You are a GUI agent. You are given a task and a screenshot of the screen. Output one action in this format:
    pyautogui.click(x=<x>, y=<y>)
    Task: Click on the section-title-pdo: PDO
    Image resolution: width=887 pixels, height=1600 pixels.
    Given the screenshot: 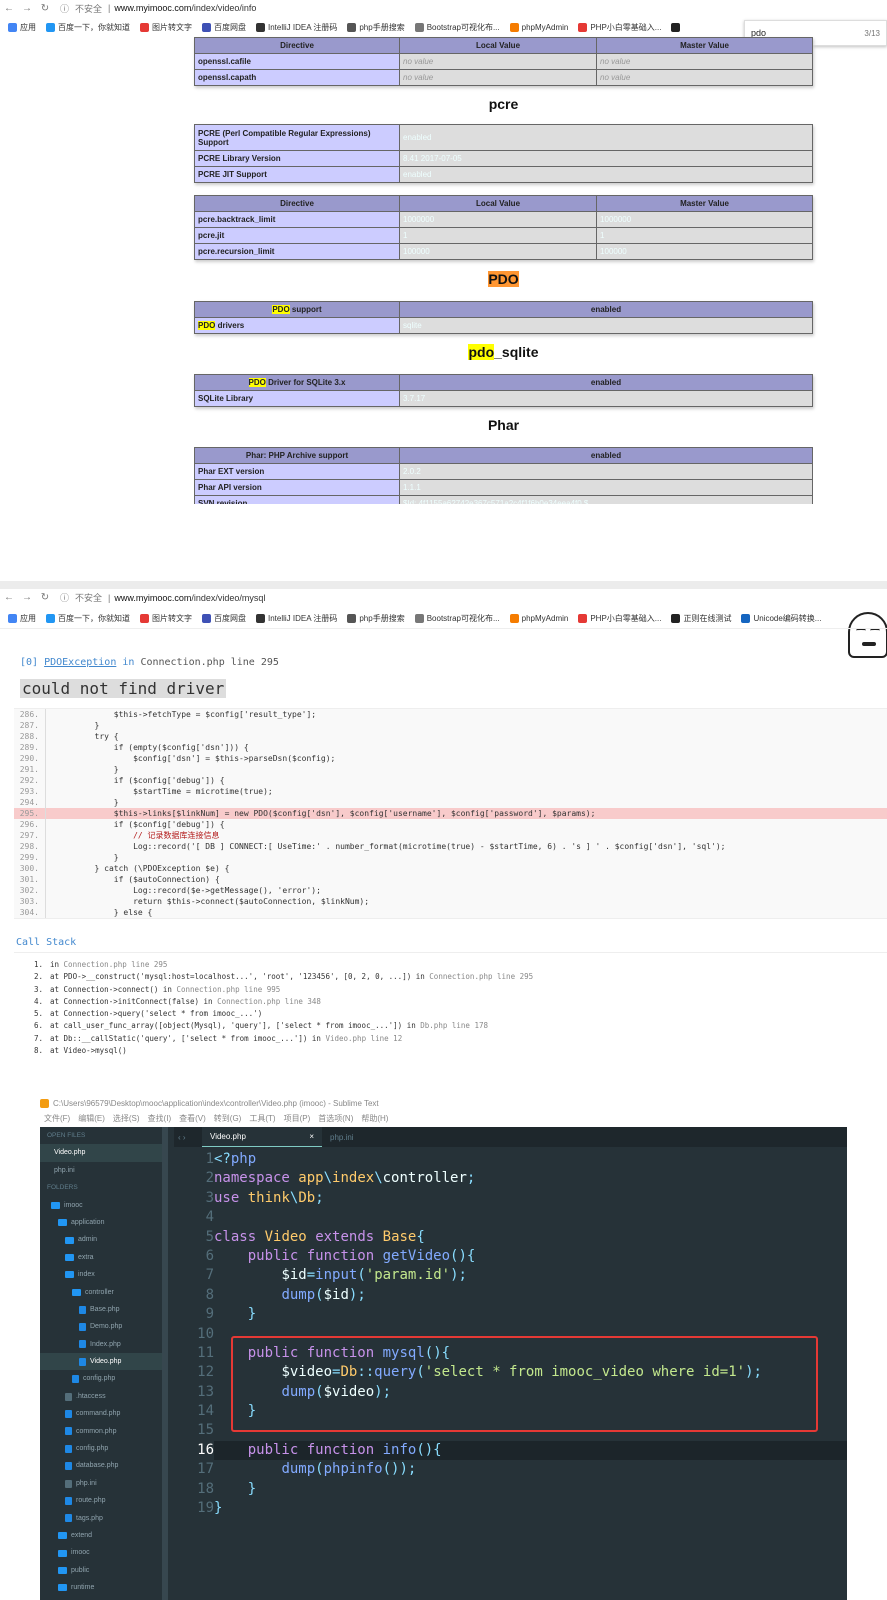 What is the action you would take?
    pyautogui.click(x=503, y=279)
    